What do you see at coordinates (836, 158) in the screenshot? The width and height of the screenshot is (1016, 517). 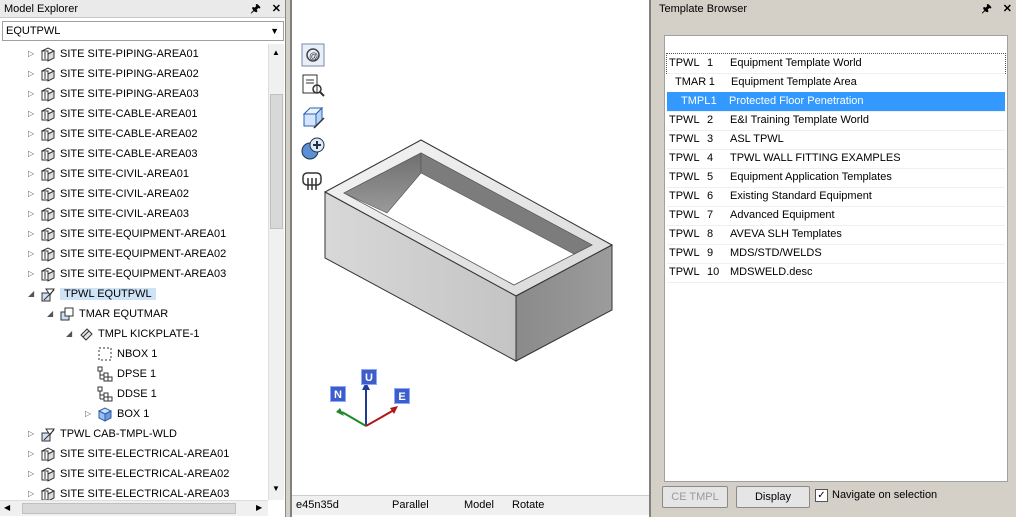 I see `template-row: TPWL 4 TPWL WALL FITTING EXAMPLES` at bounding box center [836, 158].